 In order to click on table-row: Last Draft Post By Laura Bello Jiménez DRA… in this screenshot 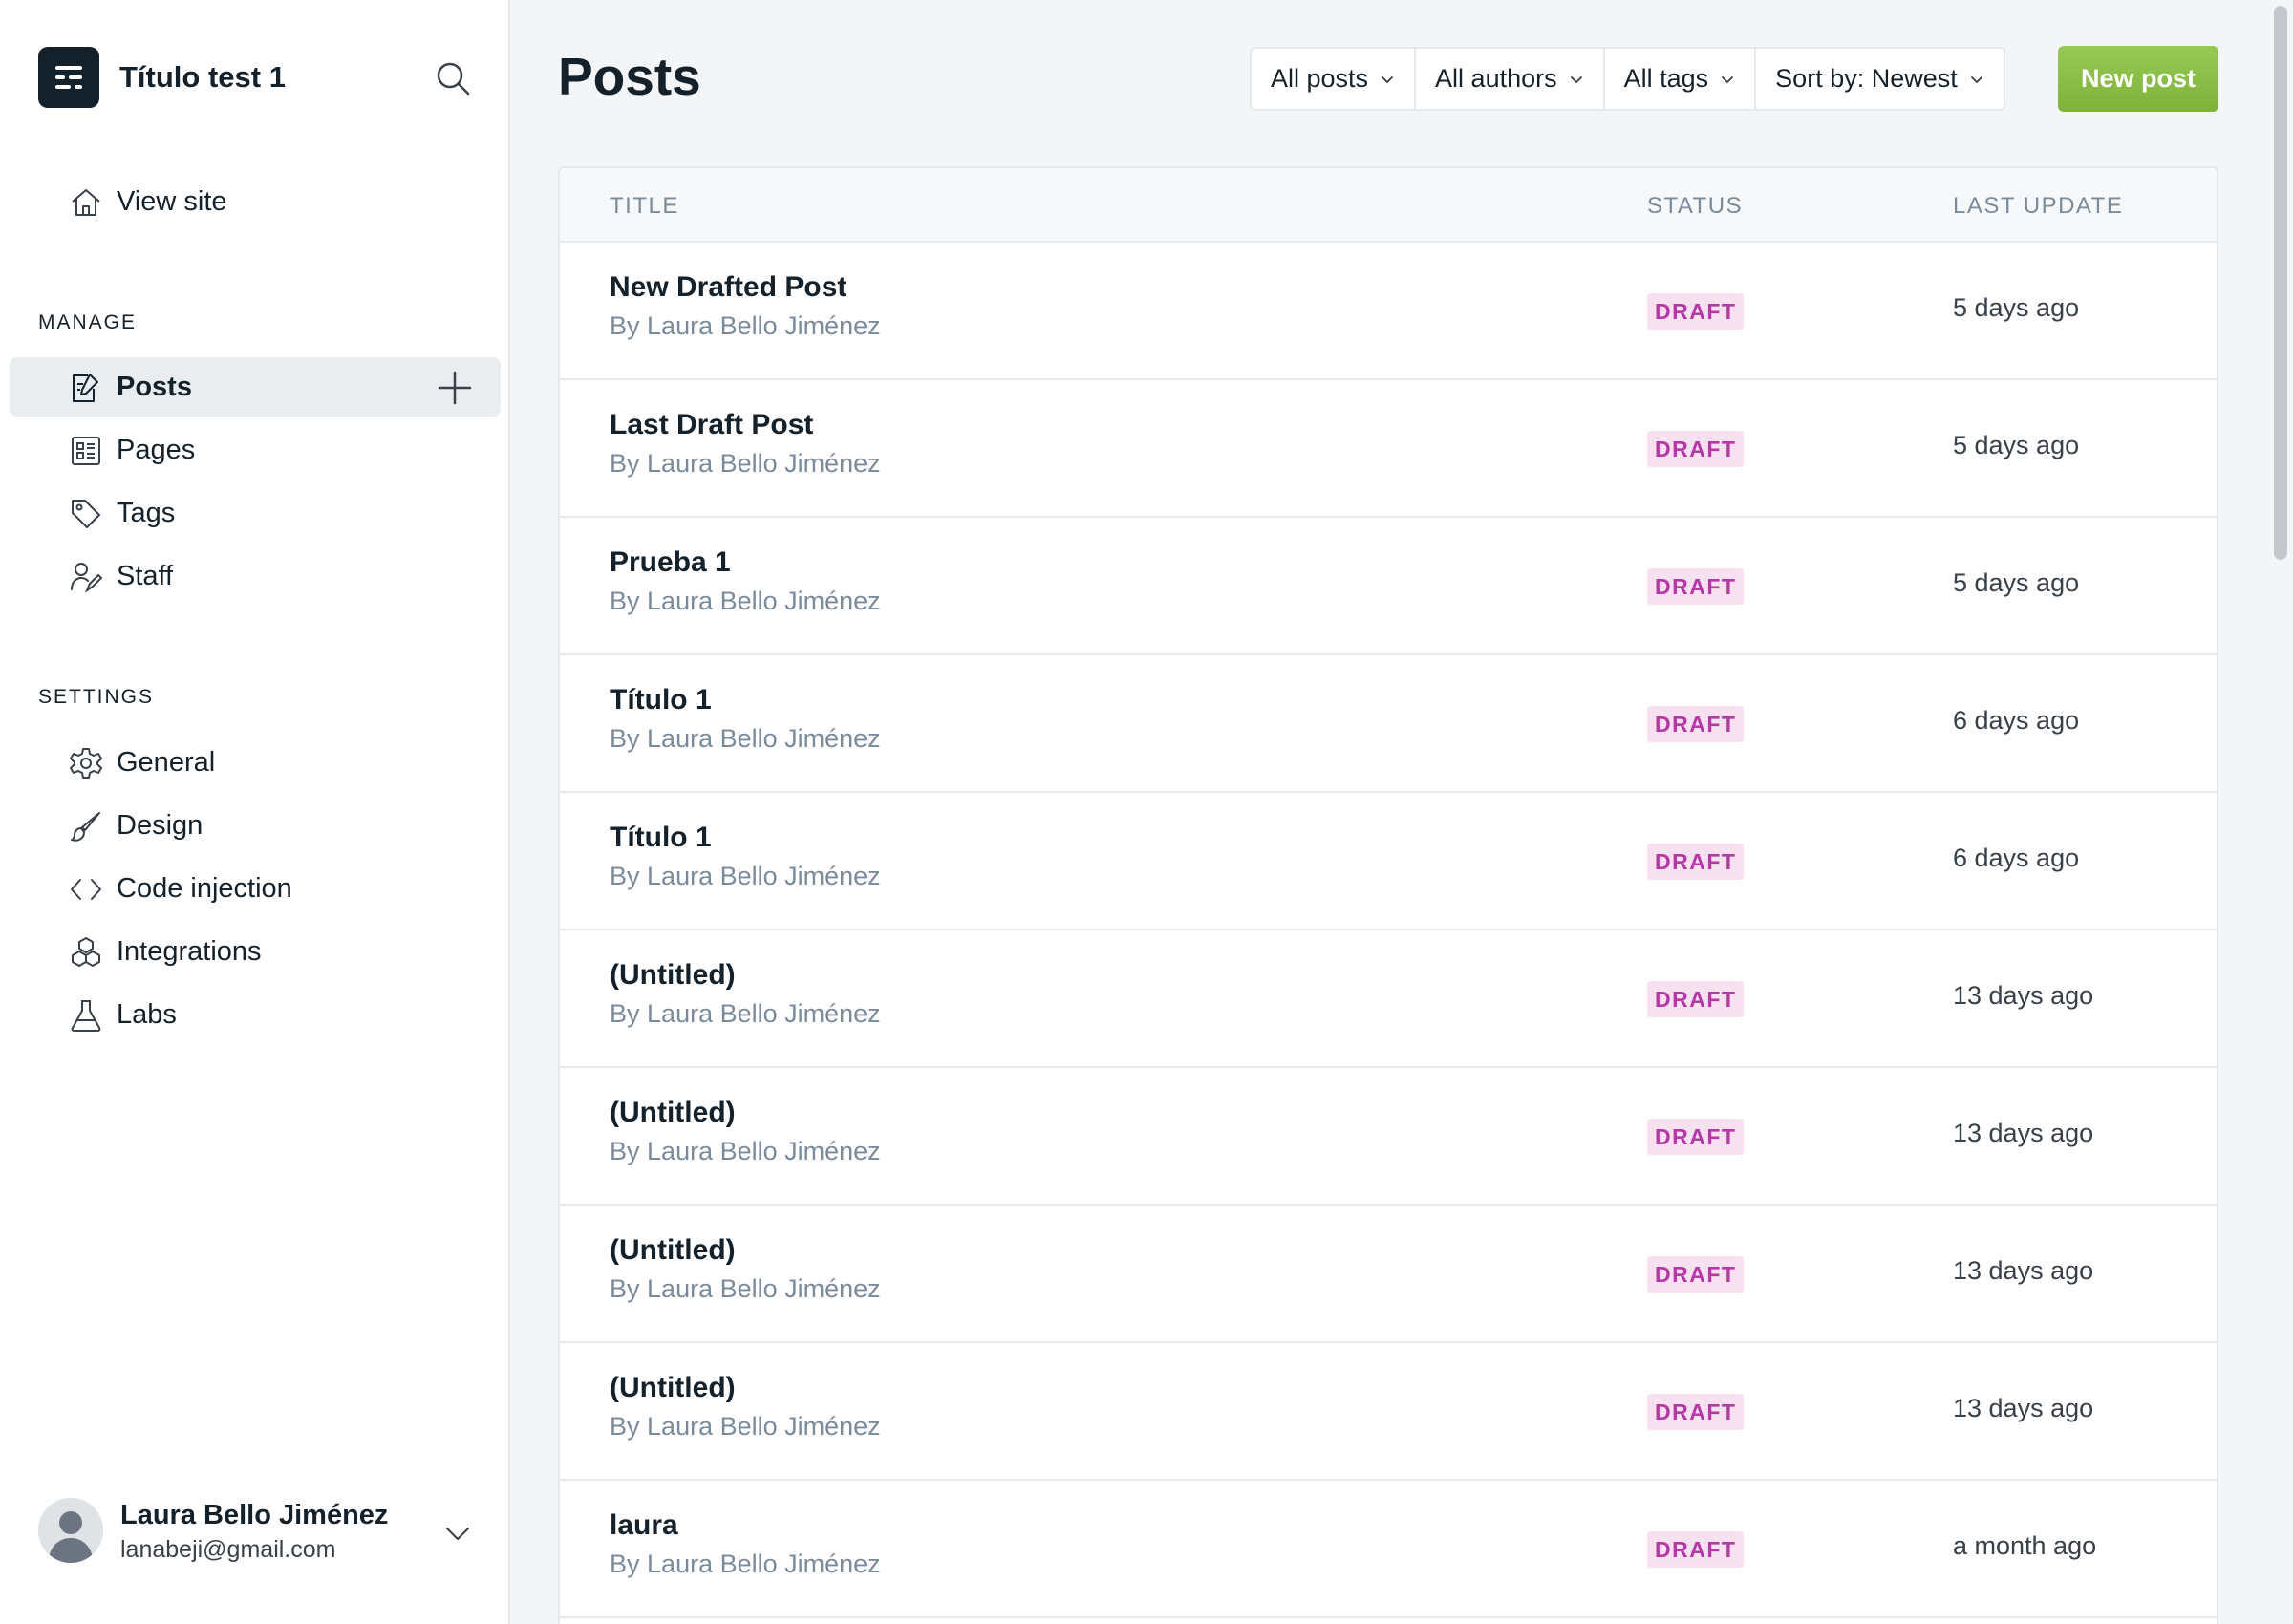, I will do `click(1388, 449)`.